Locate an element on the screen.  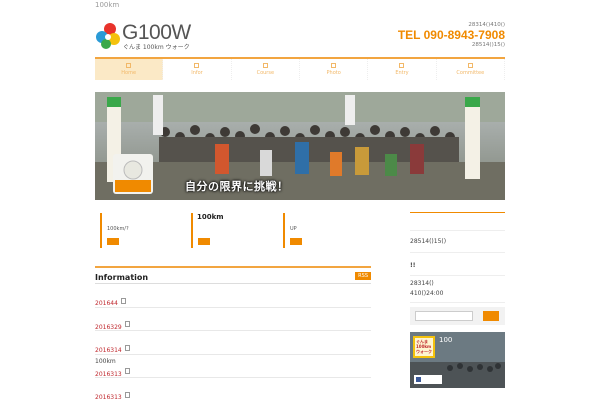
contact-date-range: 28514()15() is located at coordinates (488, 45).